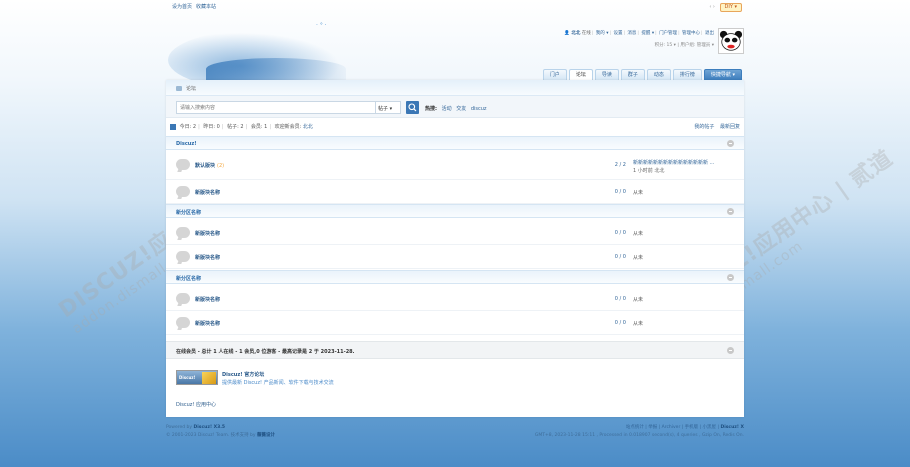  I want to click on stat-today: 今日: 2, so click(188, 127).